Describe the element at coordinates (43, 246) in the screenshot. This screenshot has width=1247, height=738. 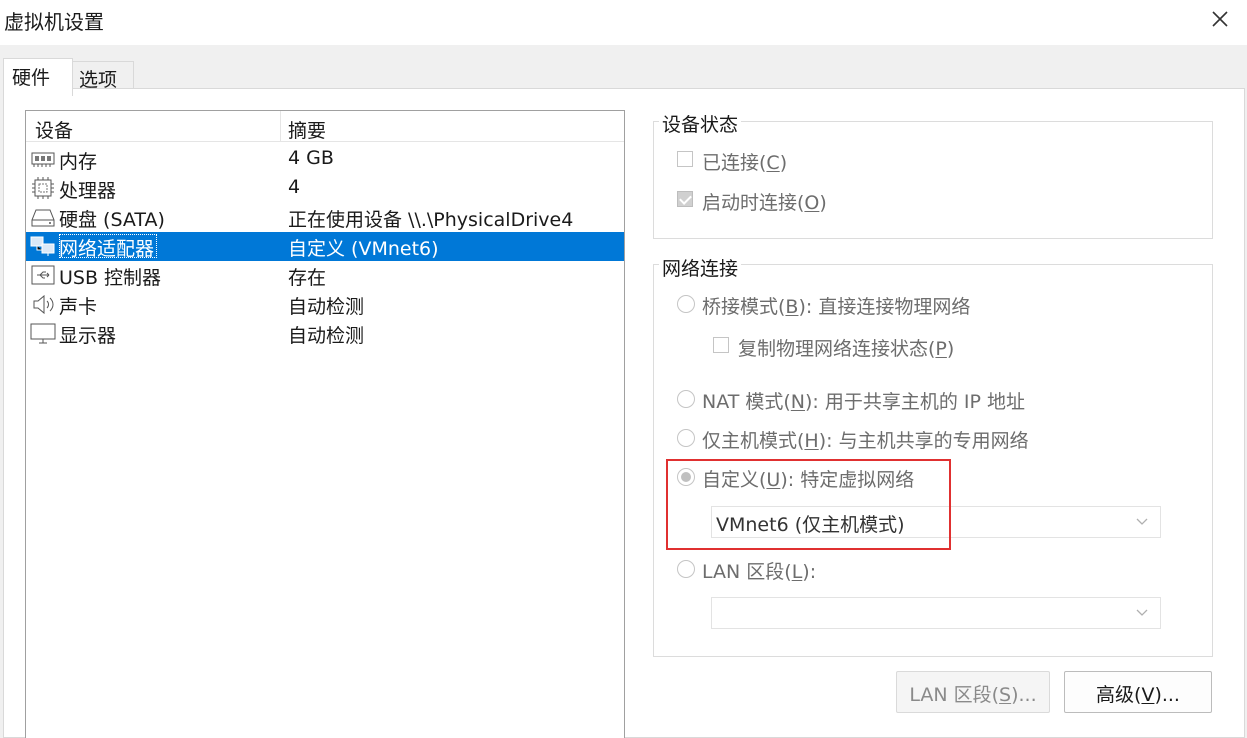
I see `network-adapter-icon` at that location.